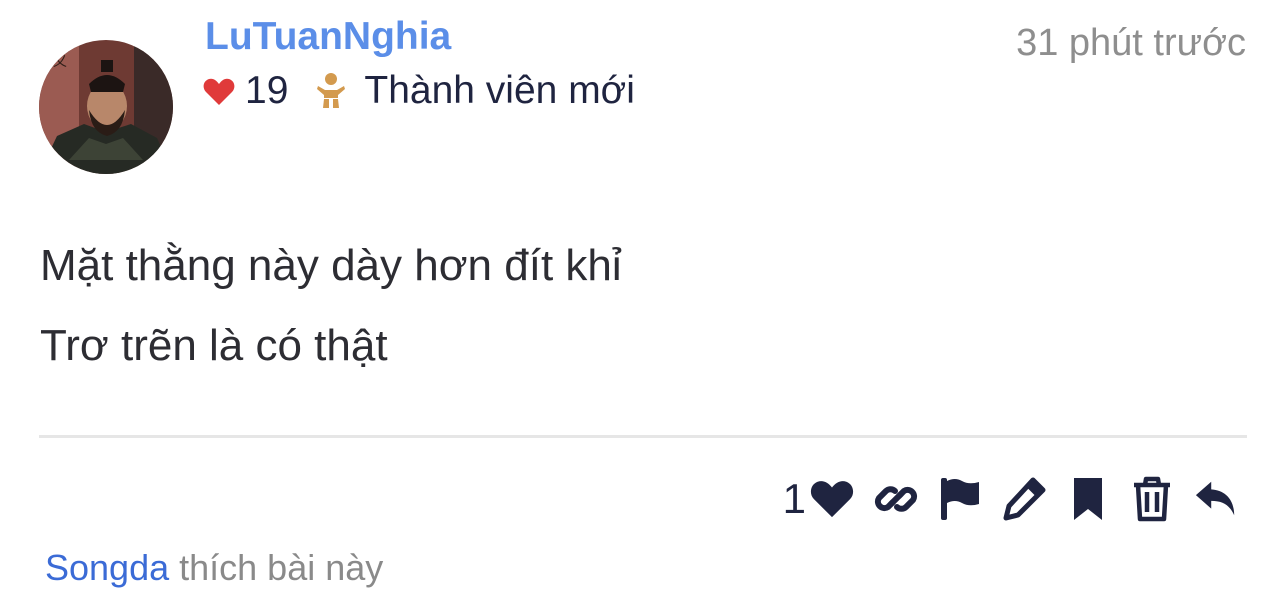 Image resolution: width=1284 pixels, height=615 pixels. I want to click on post-line: Trơ trẽn là có thật, so click(214, 345).